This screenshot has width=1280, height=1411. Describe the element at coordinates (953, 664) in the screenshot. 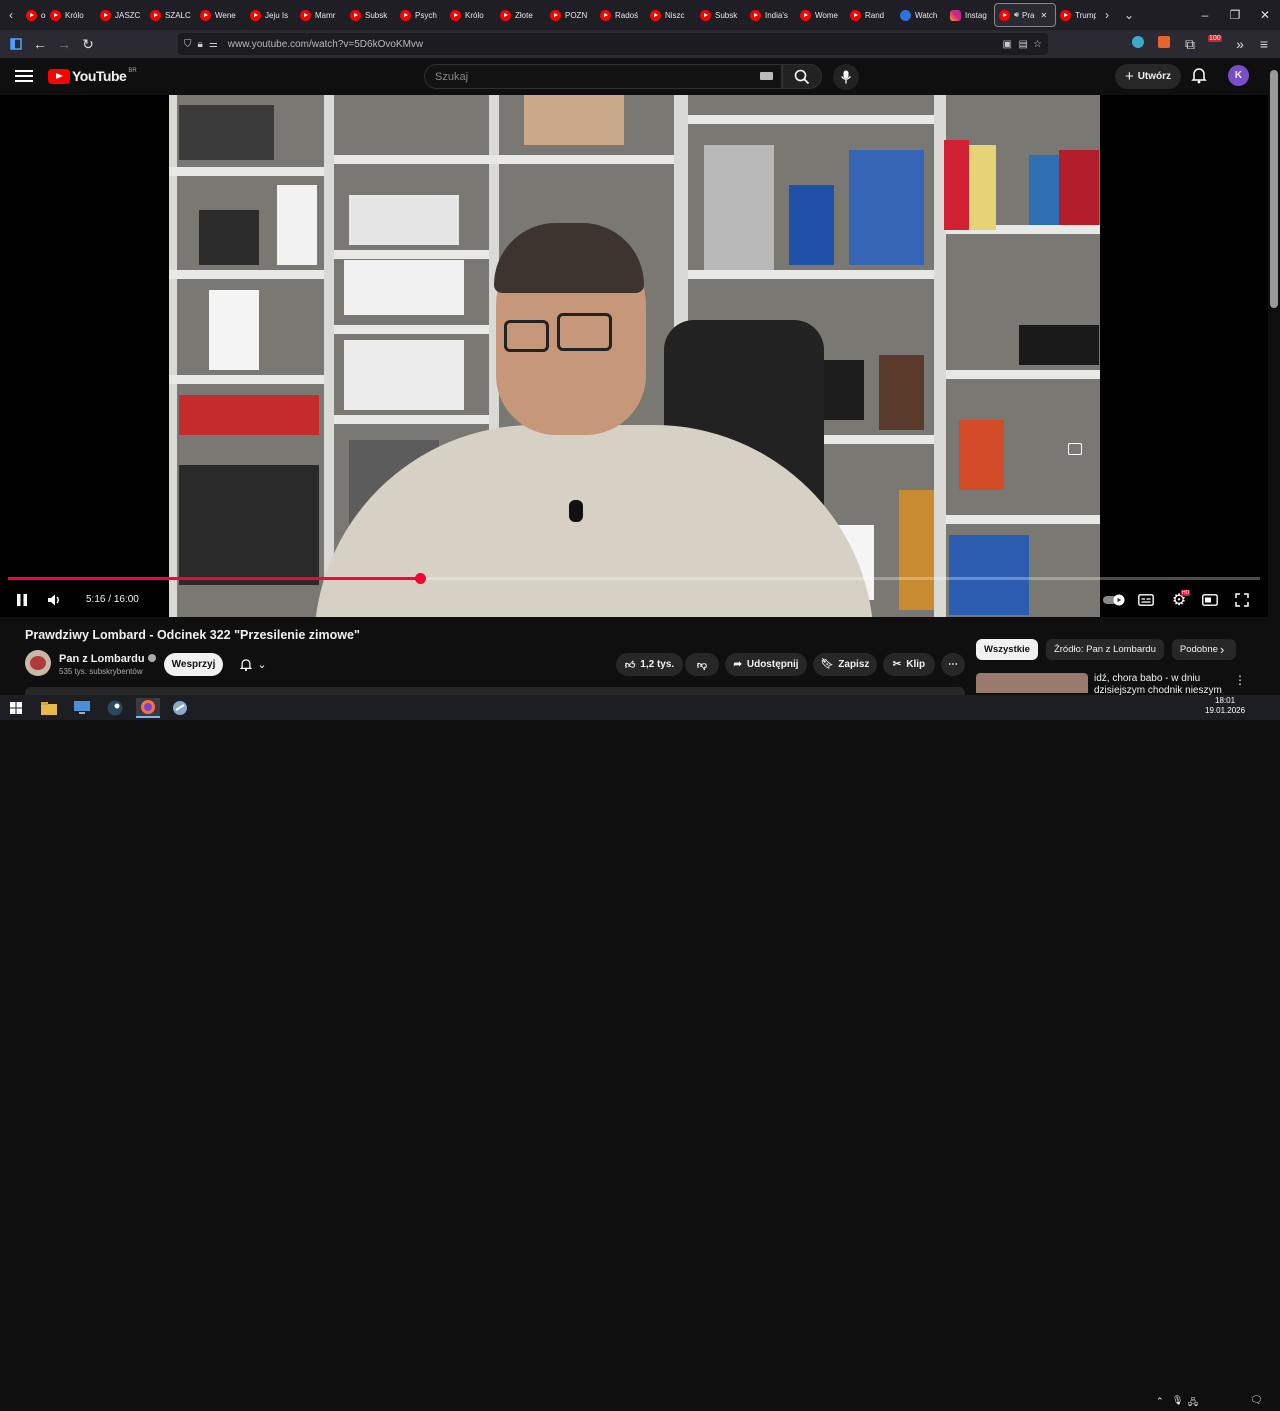

I see `more-actions-button: ⋯` at that location.